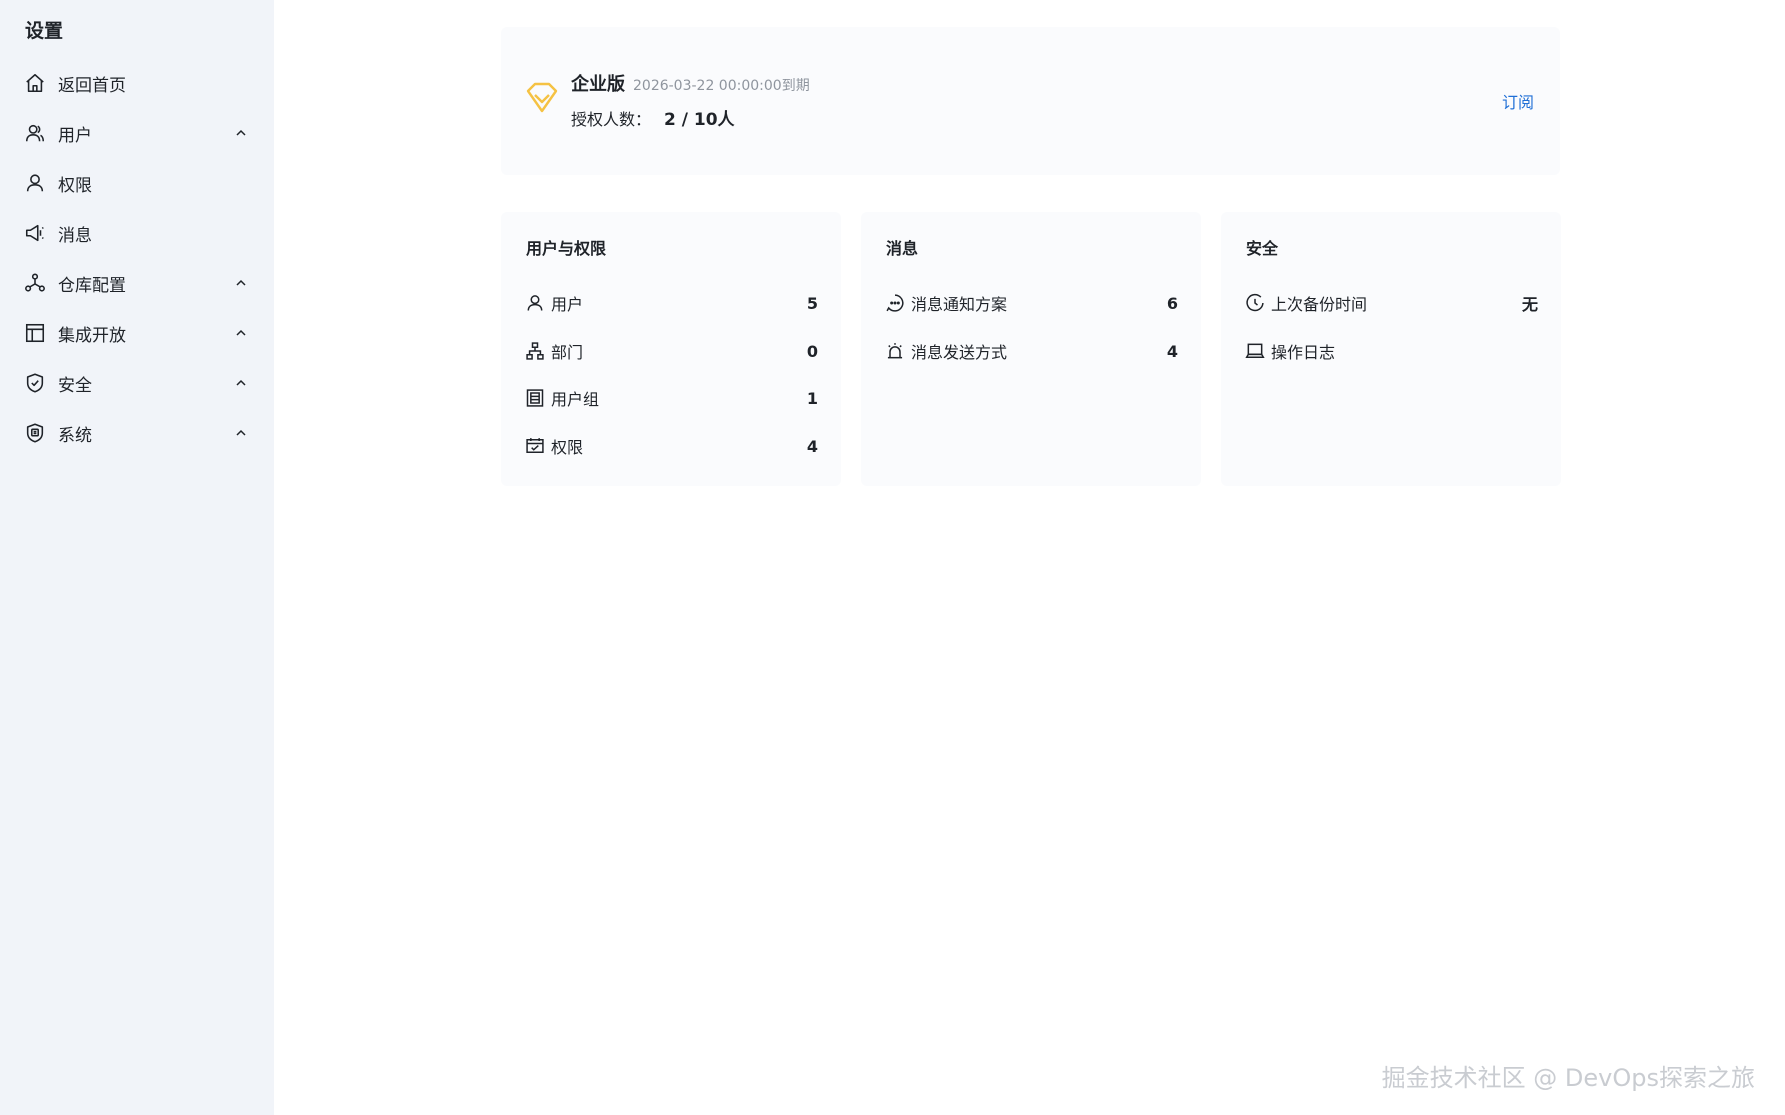 The image size is (1785, 1115). Describe the element at coordinates (598, 84) in the screenshot. I see `license-edition: 企业版` at that location.